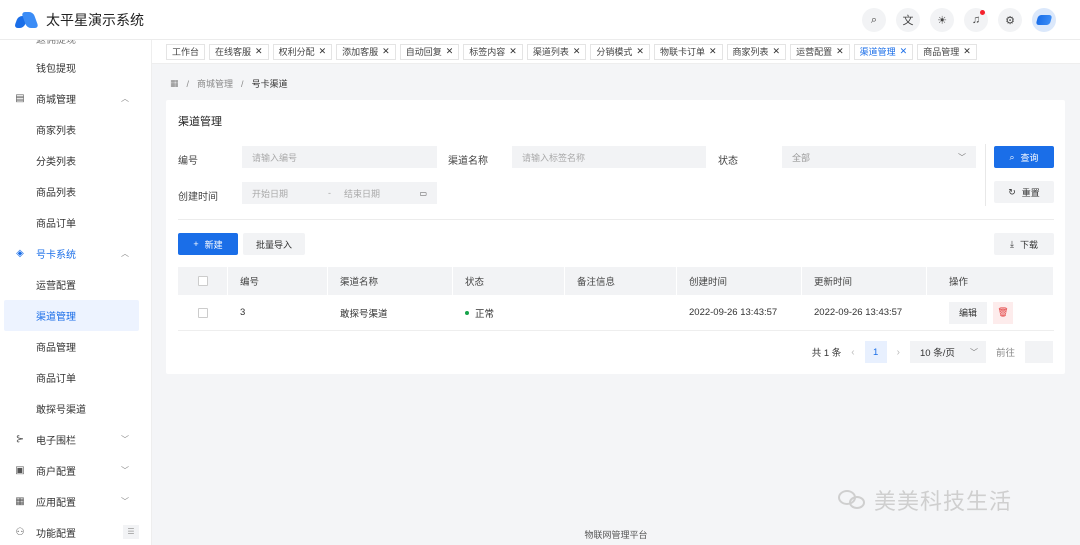  Describe the element at coordinates (95, 19) in the screenshot. I see `app-title: 太平星演示系统` at that location.